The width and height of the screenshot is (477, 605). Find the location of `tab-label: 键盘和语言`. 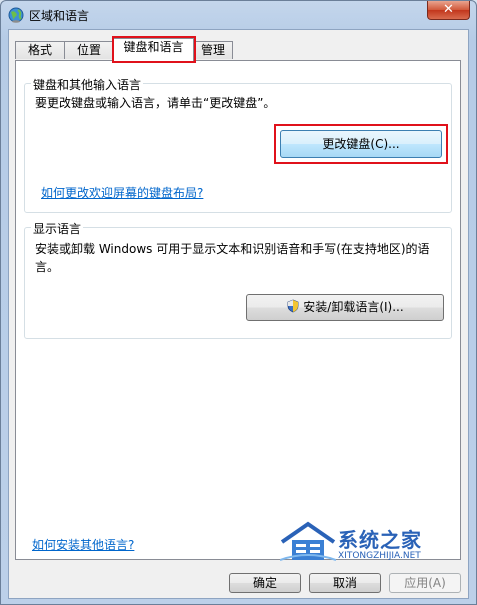

tab-label: 键盘和语言 is located at coordinates (153, 47).